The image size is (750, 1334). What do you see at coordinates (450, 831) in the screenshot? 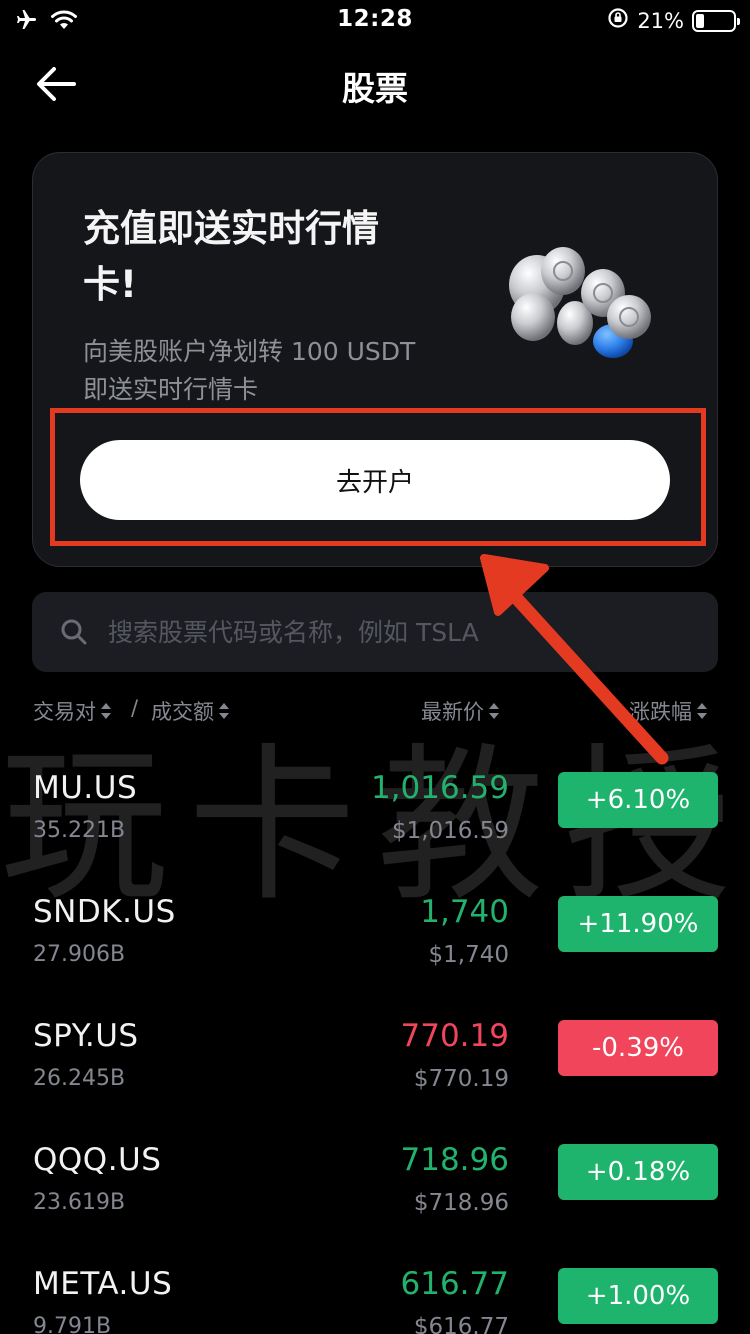
I see `stock-usd-price: $1,016.59` at bounding box center [450, 831].